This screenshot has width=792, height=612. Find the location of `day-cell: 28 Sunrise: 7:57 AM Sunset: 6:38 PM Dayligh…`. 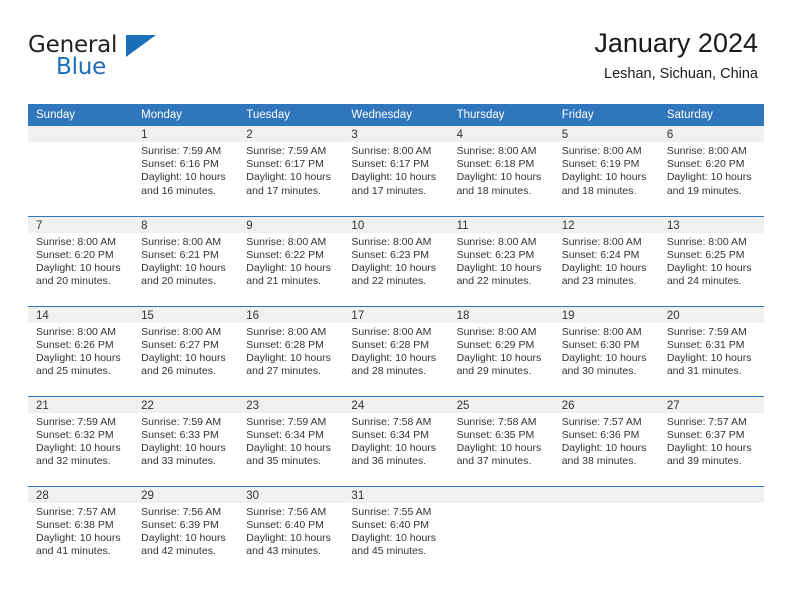

day-cell: 28 Sunrise: 7:57 AM Sunset: 6:38 PM Dayligh… is located at coordinates (81, 530).